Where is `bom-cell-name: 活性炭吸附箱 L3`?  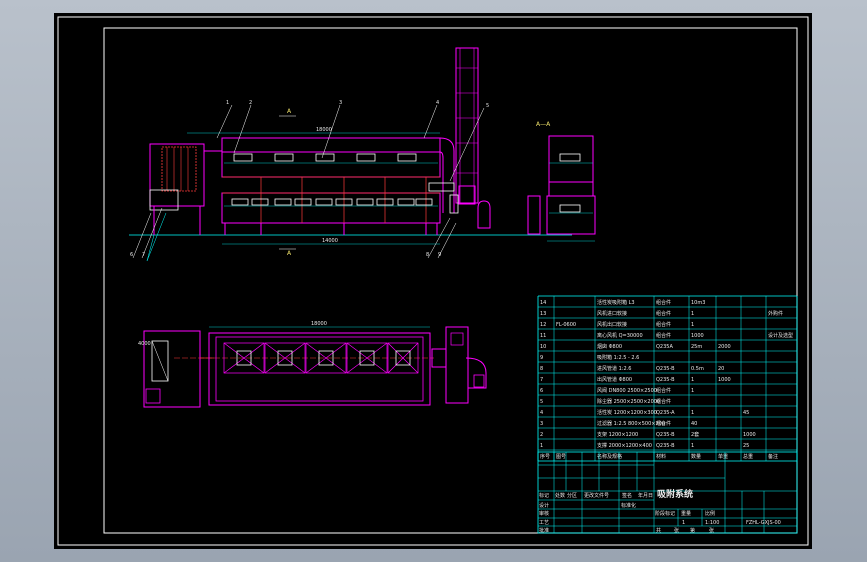
bom-cell-name: 活性炭吸附箱 L3 is located at coordinates (616, 302).